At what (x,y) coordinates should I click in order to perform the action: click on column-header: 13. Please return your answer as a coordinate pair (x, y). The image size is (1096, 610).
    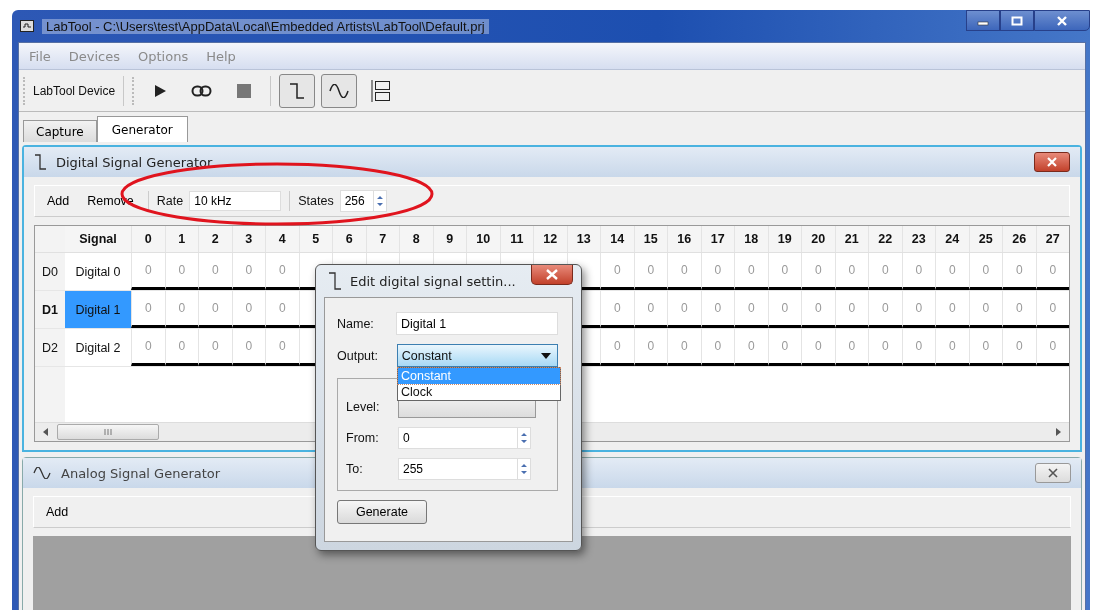
    Looking at the image, I should click on (583, 239).